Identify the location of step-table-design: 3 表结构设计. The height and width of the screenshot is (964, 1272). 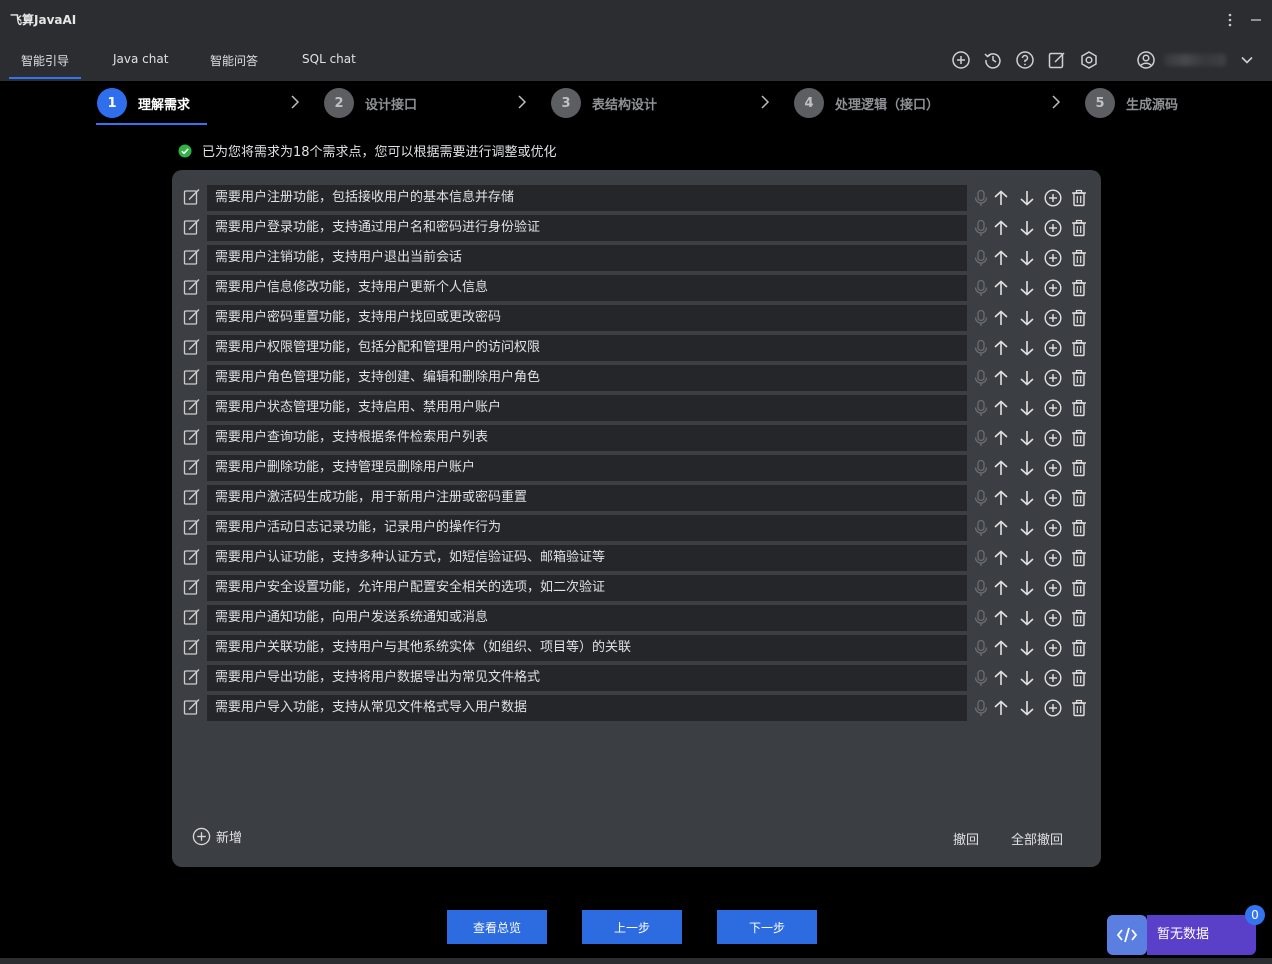
(604, 103).